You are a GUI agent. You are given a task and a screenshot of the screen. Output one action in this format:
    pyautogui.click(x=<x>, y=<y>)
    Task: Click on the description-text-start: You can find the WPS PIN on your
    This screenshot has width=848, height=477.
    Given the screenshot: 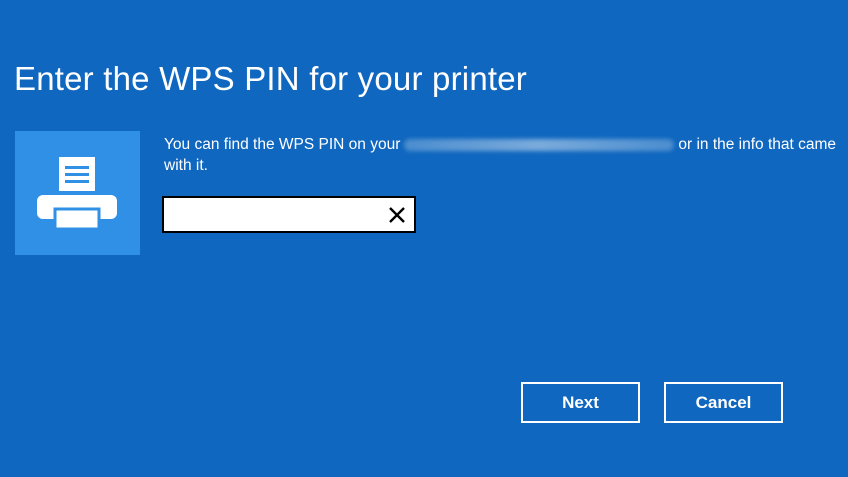 What is the action you would take?
    pyautogui.click(x=282, y=144)
    